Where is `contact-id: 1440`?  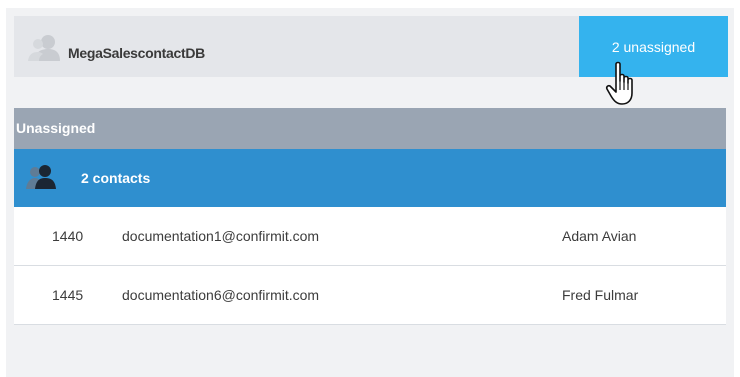 contact-id: 1440 is located at coordinates (68, 236).